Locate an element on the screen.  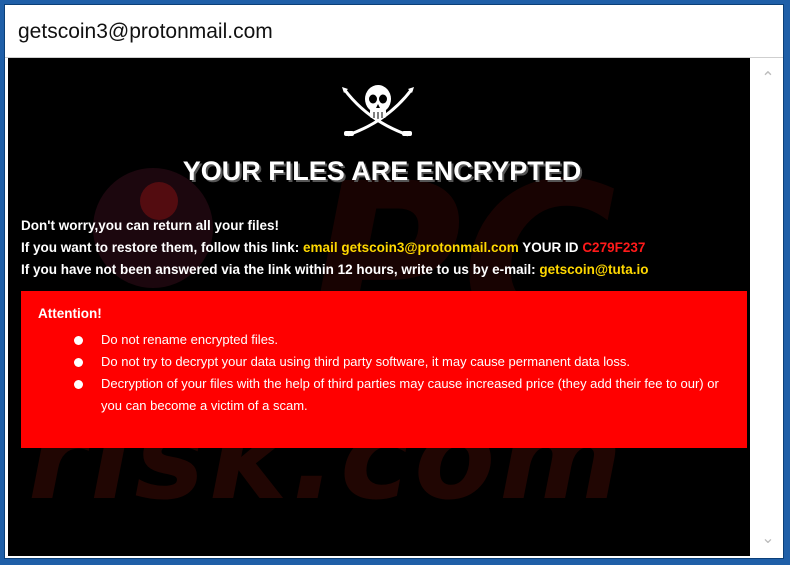
vertical-scrollbar: ⌃ ⌄ is located at coordinates (767, 307).